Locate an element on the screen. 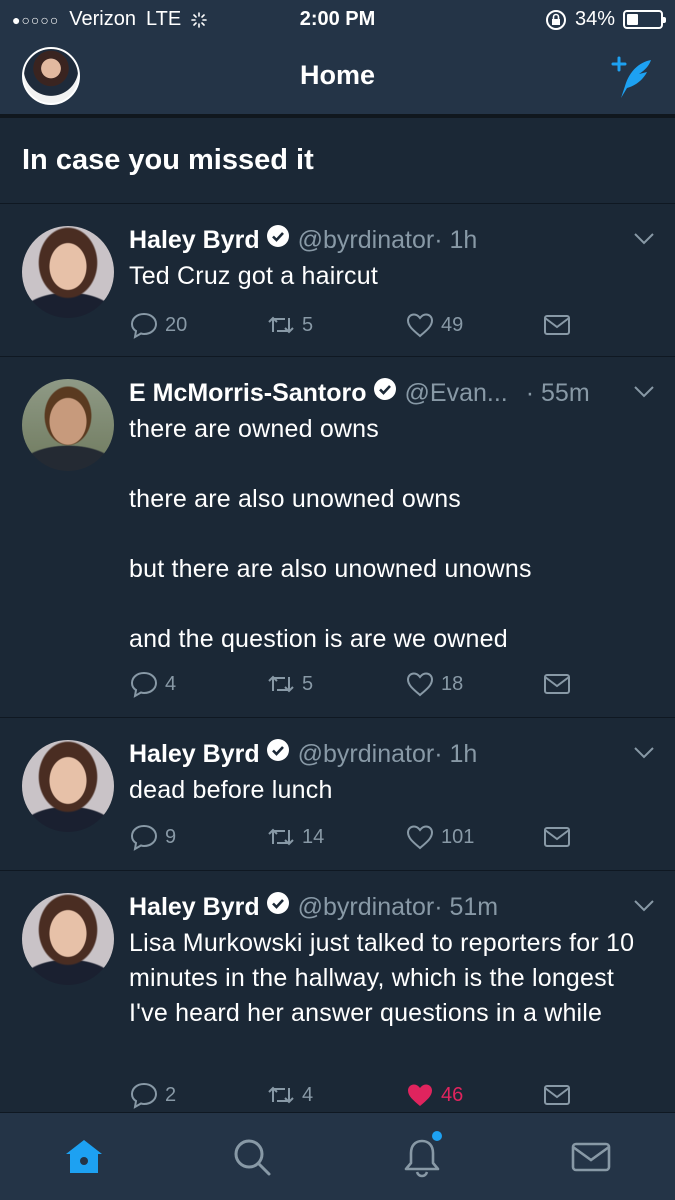  reply-button: 20 is located at coordinates (158, 325).